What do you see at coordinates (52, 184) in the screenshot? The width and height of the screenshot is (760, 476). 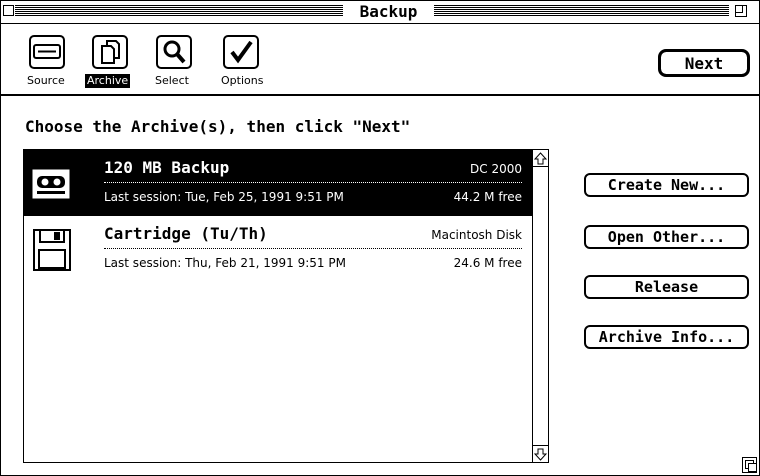 I see `tape-cartridge-icon` at bounding box center [52, 184].